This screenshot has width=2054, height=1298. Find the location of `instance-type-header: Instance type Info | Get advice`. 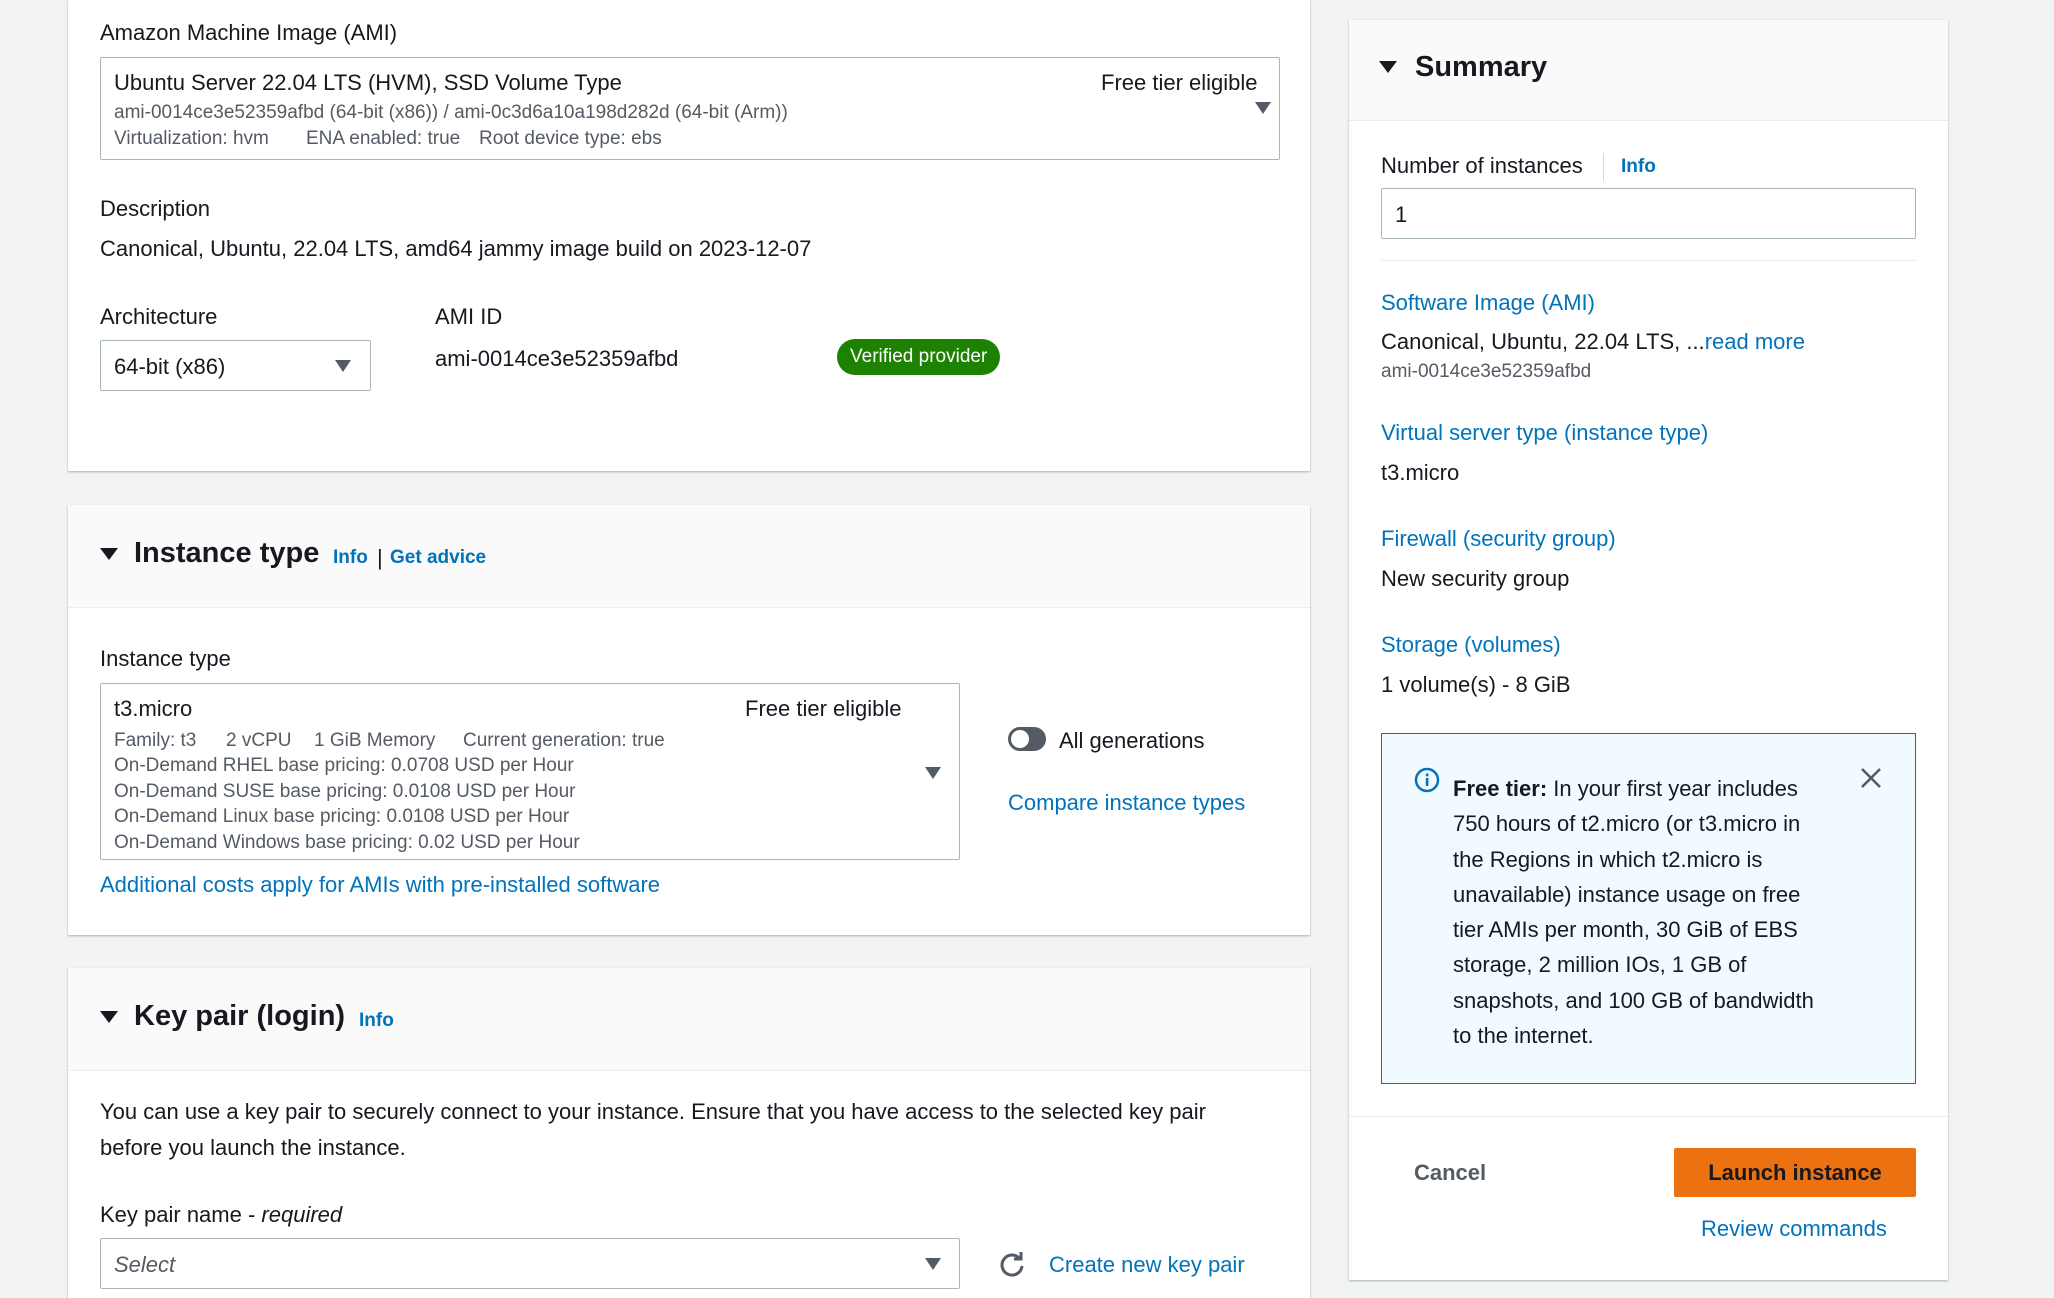

instance-type-header: Instance type Info | Get advice is located at coordinates (689, 556).